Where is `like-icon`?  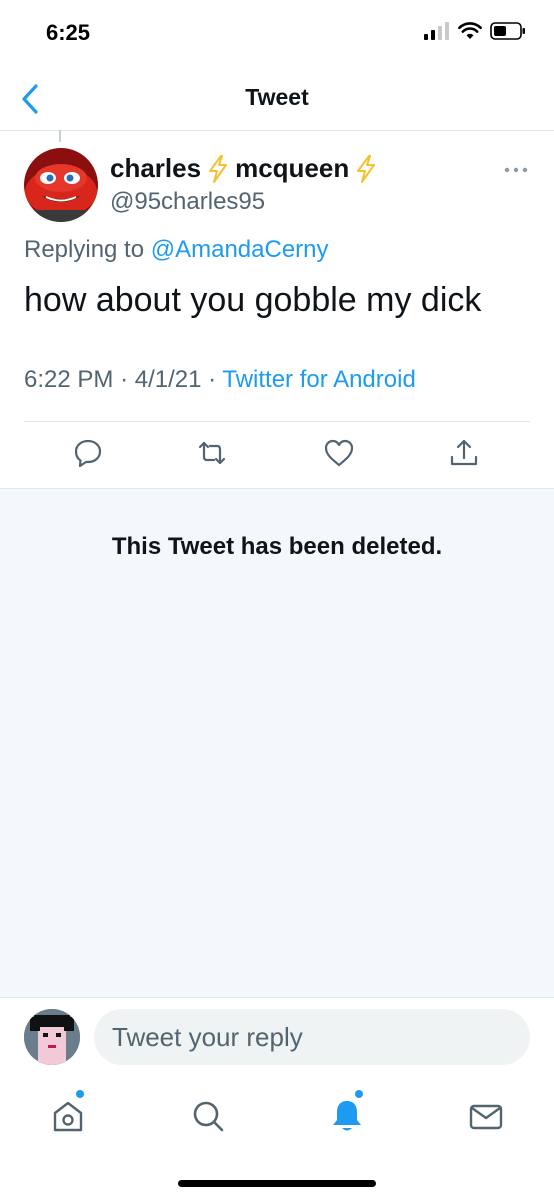
like-icon is located at coordinates (339, 453).